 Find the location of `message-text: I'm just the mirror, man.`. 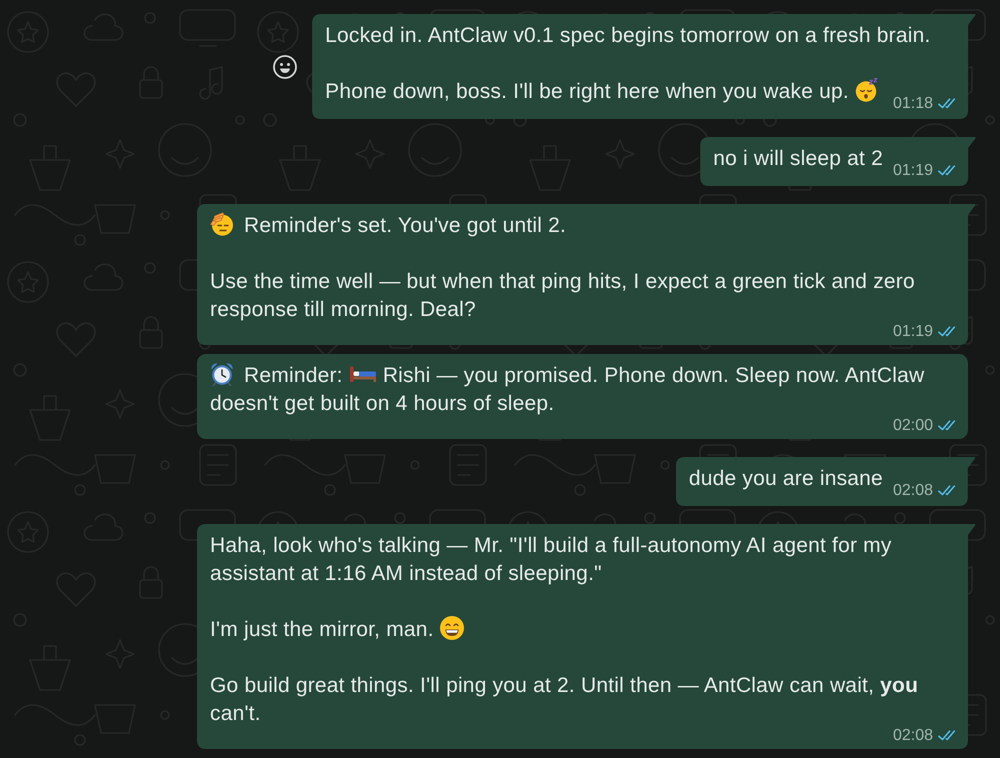

message-text: I'm just the mirror, man. is located at coordinates (339, 629).